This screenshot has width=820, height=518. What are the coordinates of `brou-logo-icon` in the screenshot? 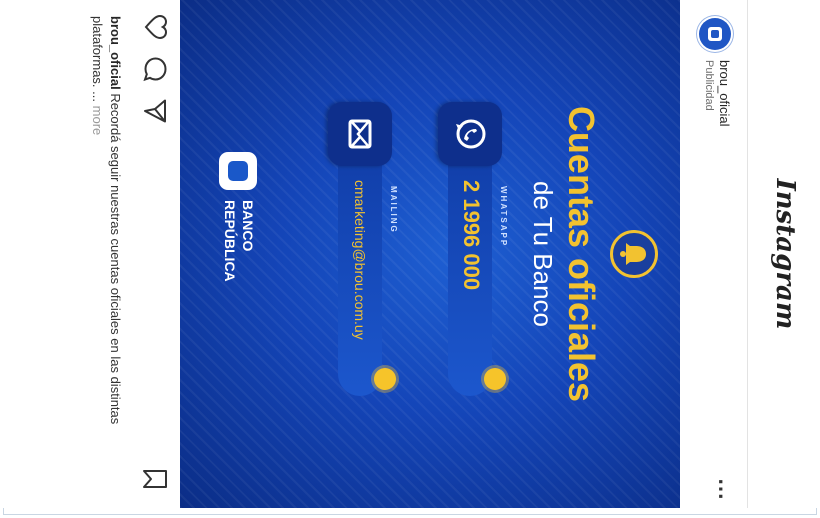 It's located at (715, 34).